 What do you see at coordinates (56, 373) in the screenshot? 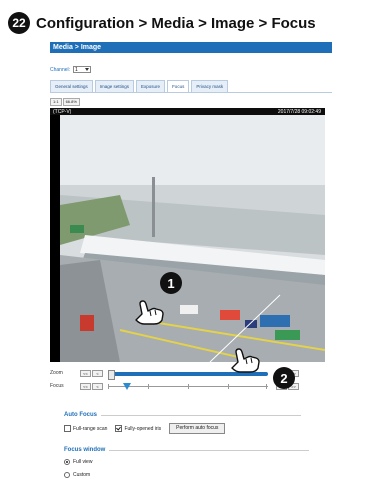
I see `zoom-label: Zoom` at bounding box center [56, 373].